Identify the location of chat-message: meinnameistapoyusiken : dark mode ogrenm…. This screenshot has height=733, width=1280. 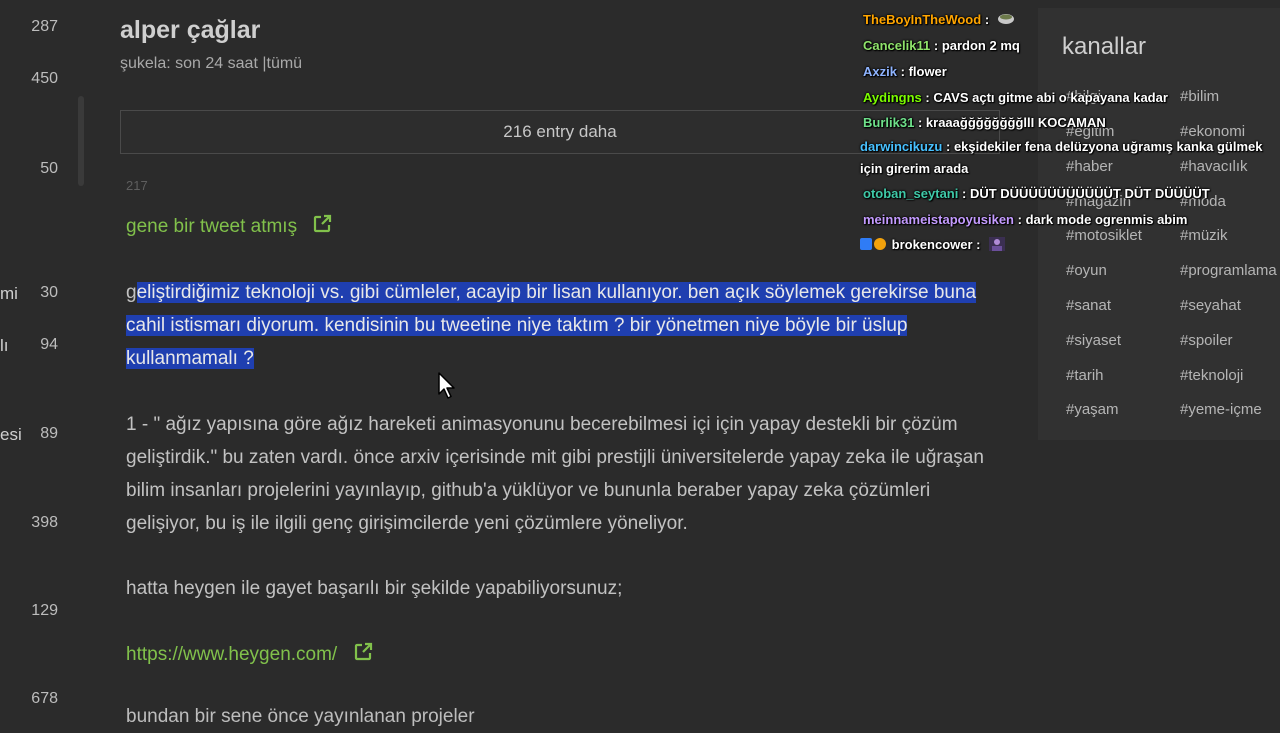
(1025, 219).